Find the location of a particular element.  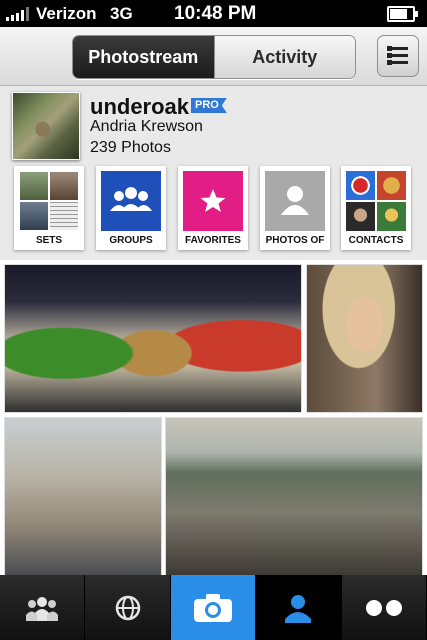

camera-tab is located at coordinates (213, 607).